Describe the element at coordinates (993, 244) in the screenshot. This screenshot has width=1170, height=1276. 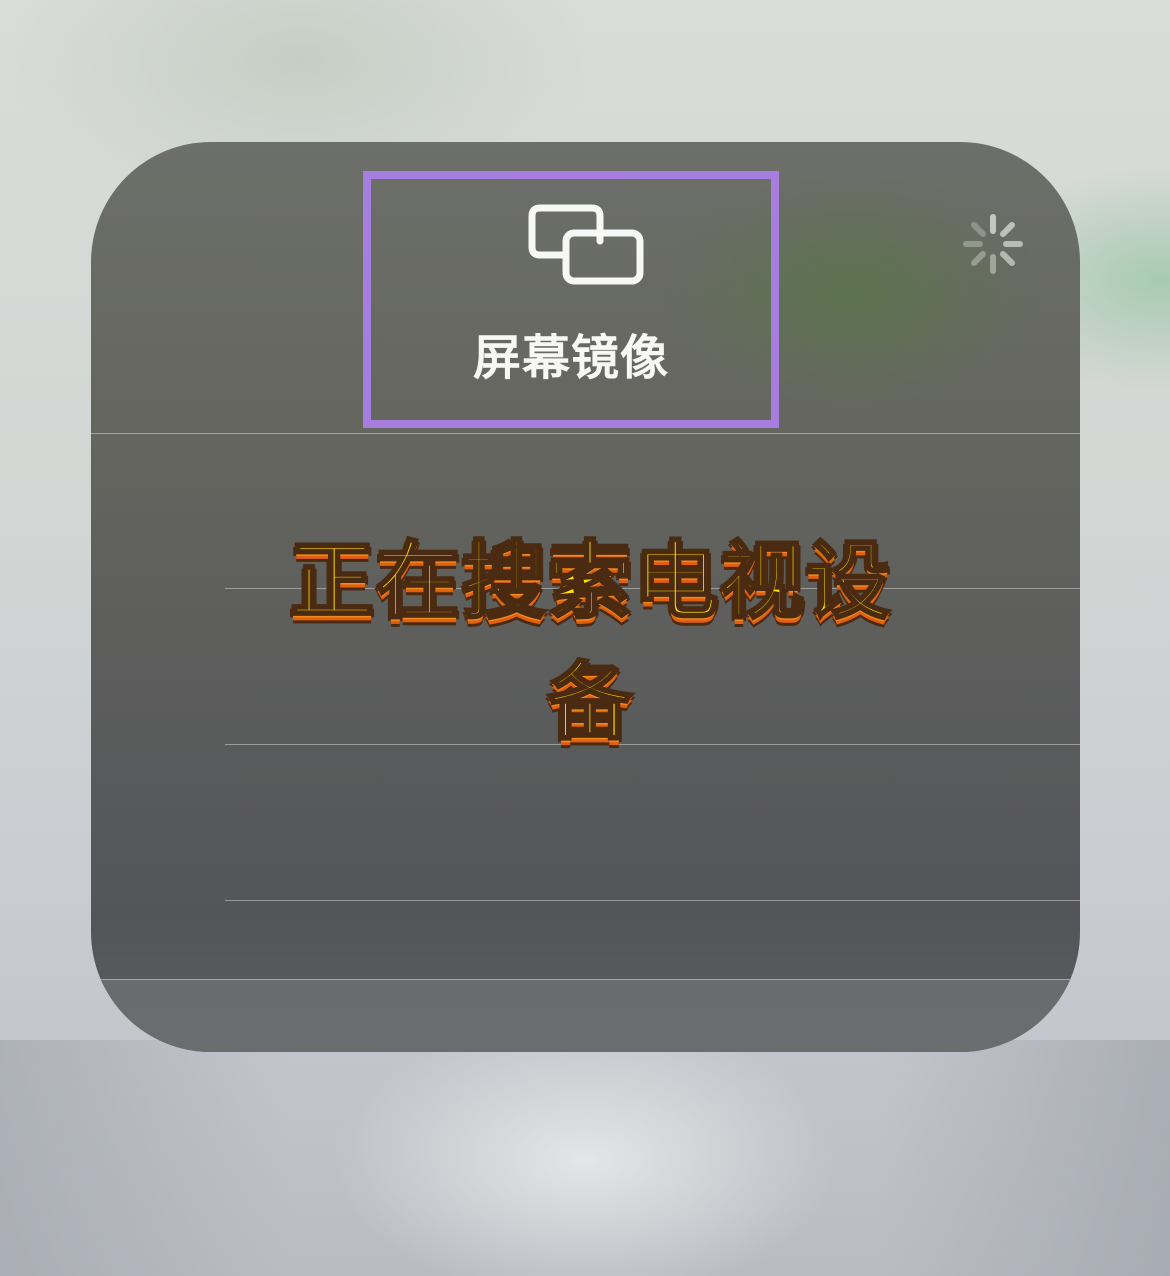
I see `loading-spinner-icon` at that location.